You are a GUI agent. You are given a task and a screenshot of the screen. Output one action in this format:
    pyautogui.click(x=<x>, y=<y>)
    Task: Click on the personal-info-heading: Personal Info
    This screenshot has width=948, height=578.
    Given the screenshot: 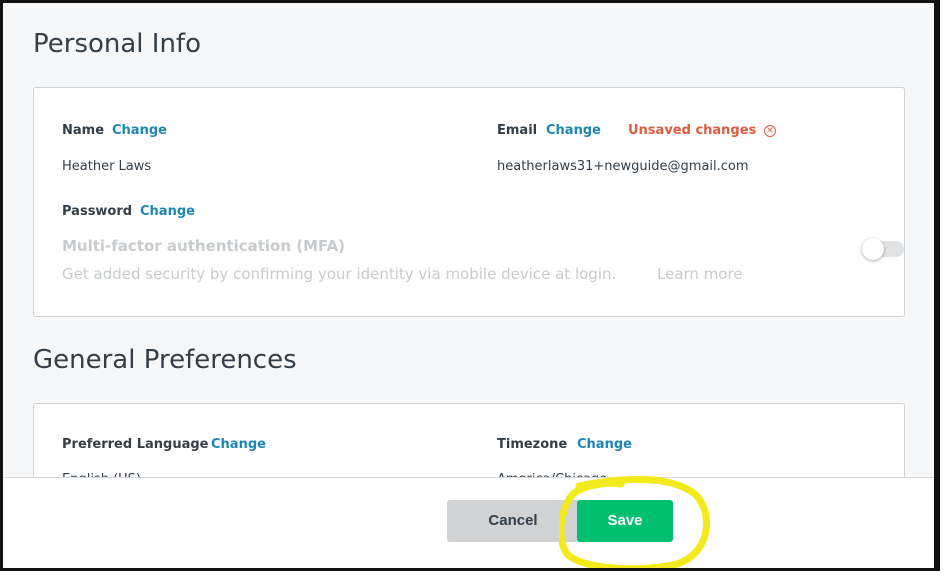 What is the action you would take?
    pyautogui.click(x=117, y=44)
    